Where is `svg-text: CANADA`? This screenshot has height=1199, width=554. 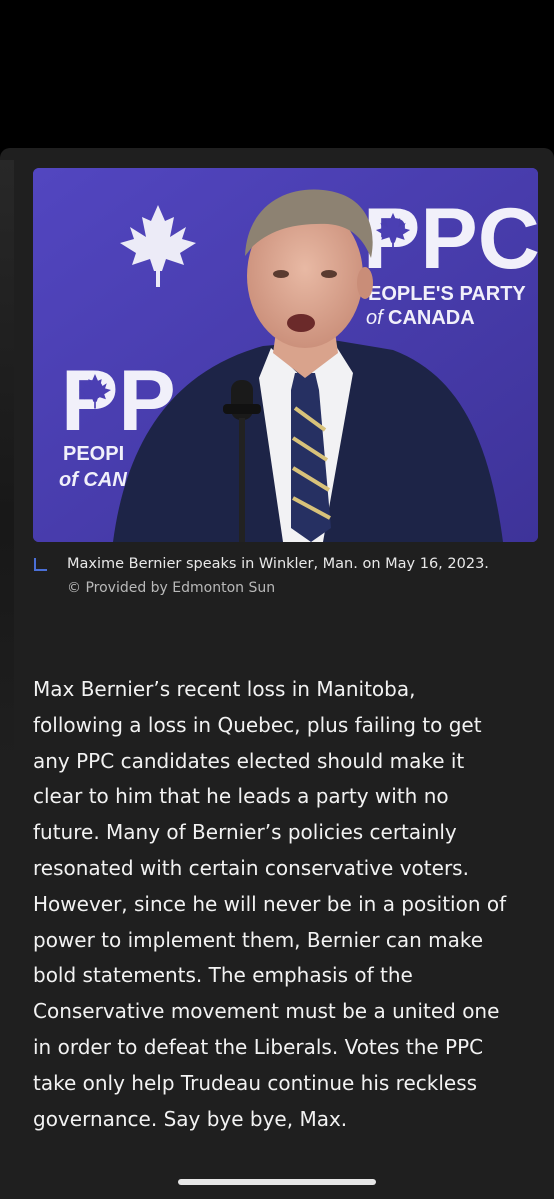
svg-text: CANADA is located at coordinates (431, 318).